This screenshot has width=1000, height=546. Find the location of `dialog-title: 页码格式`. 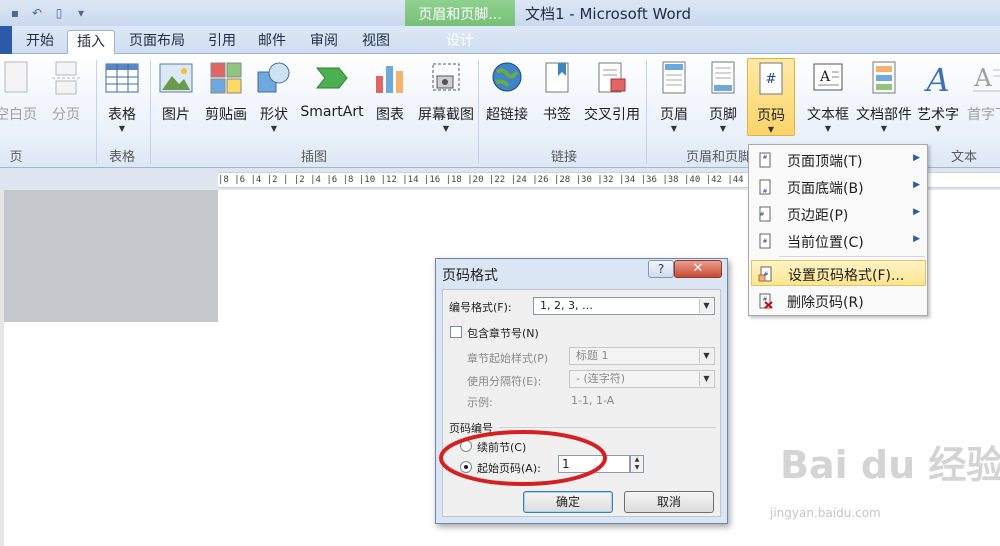

dialog-title: 页码格式 is located at coordinates (470, 276).